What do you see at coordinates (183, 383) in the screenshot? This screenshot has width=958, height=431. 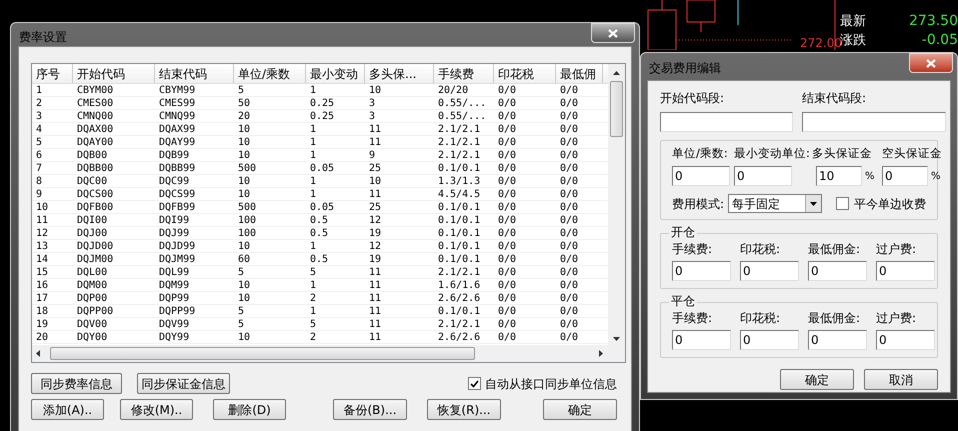 I see `dialog-button: 同步保证金信息` at bounding box center [183, 383].